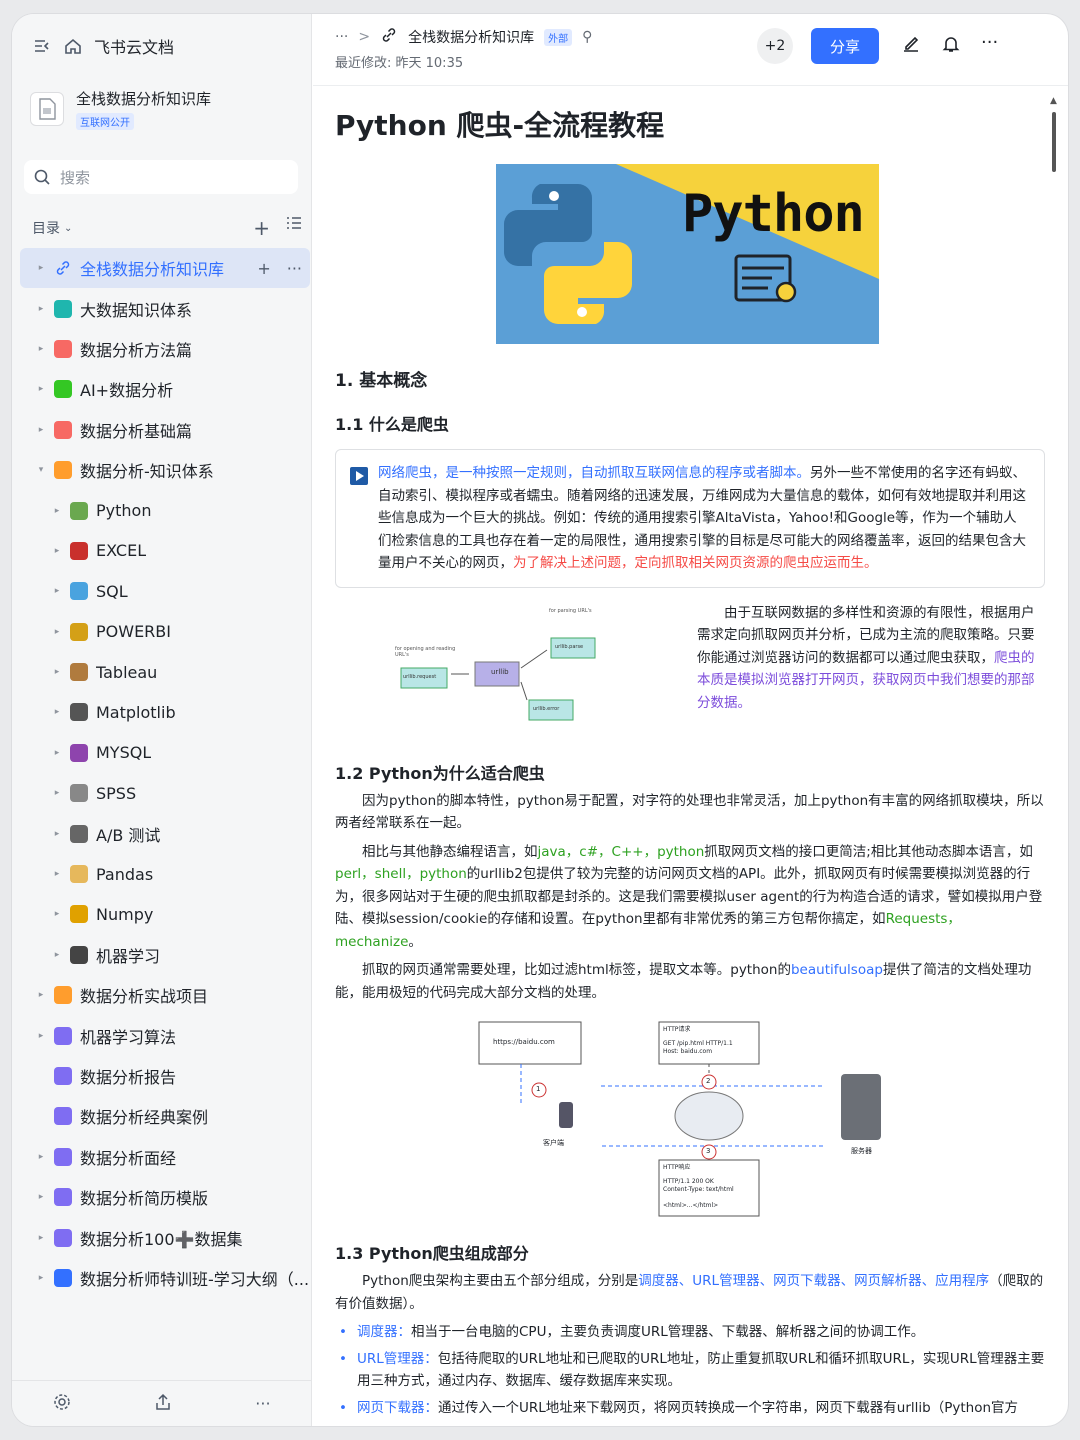  I want to click on text-run: Python爬虫架构主要由五个部分组成，分别是, so click(500, 1281).